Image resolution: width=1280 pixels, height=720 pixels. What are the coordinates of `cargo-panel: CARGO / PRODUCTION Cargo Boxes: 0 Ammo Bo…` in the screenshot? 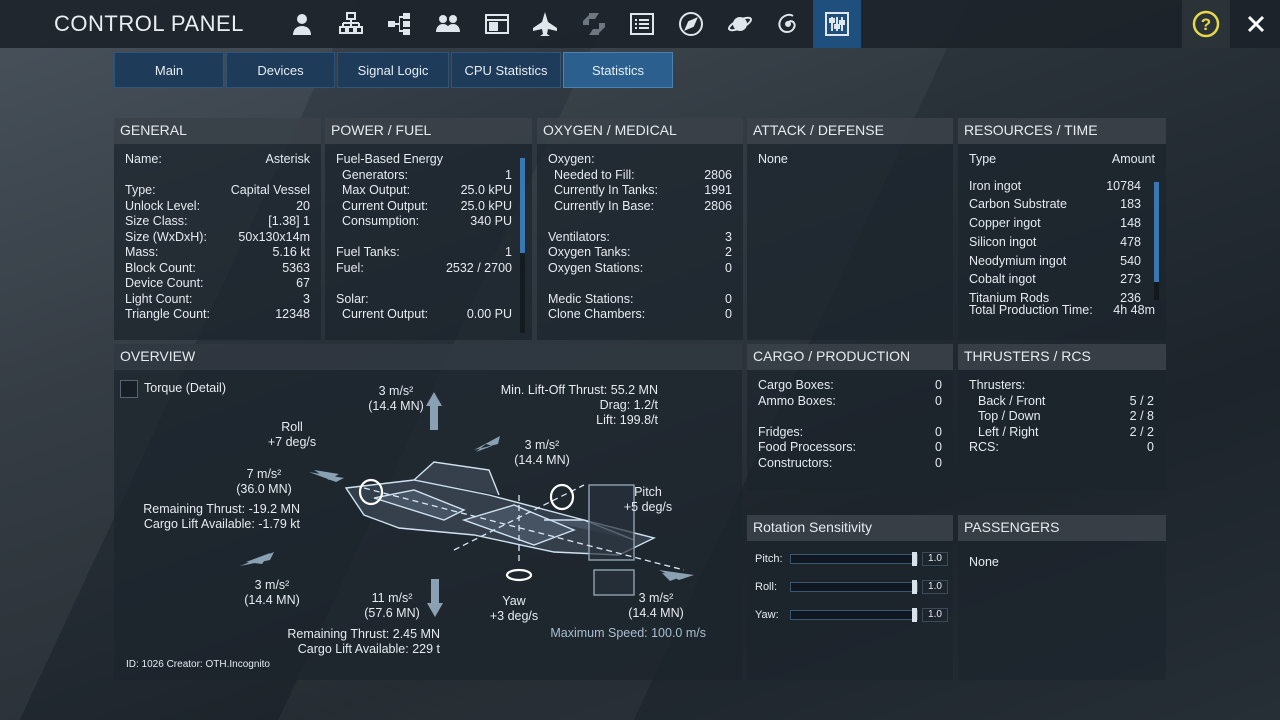 It's located at (850, 417).